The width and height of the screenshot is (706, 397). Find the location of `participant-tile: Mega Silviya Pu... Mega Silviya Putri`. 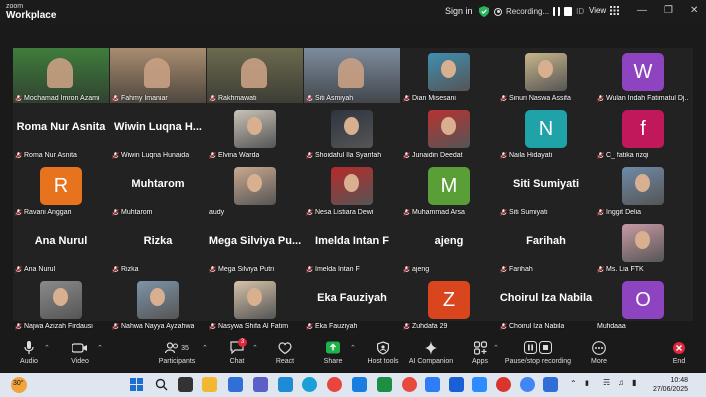

participant-tile: Mega Silviya Pu... Mega Silviya Putri is located at coordinates (255, 246).